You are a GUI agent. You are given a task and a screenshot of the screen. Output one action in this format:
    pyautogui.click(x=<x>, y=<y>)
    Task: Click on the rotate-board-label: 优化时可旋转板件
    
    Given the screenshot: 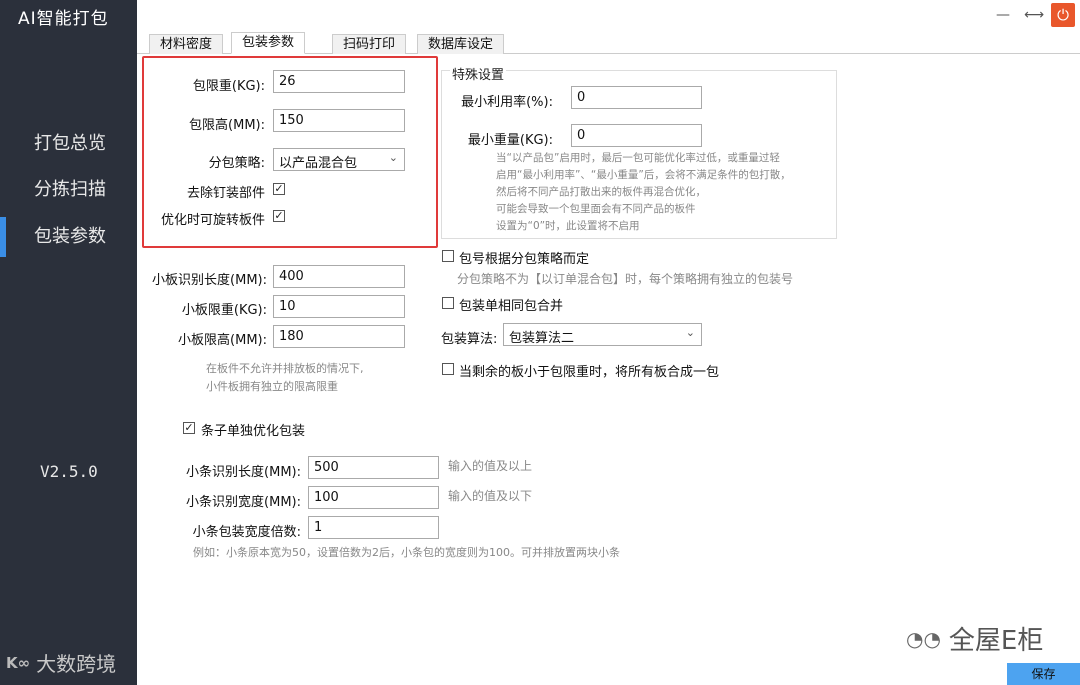 What is the action you would take?
    pyautogui.click(x=212, y=220)
    